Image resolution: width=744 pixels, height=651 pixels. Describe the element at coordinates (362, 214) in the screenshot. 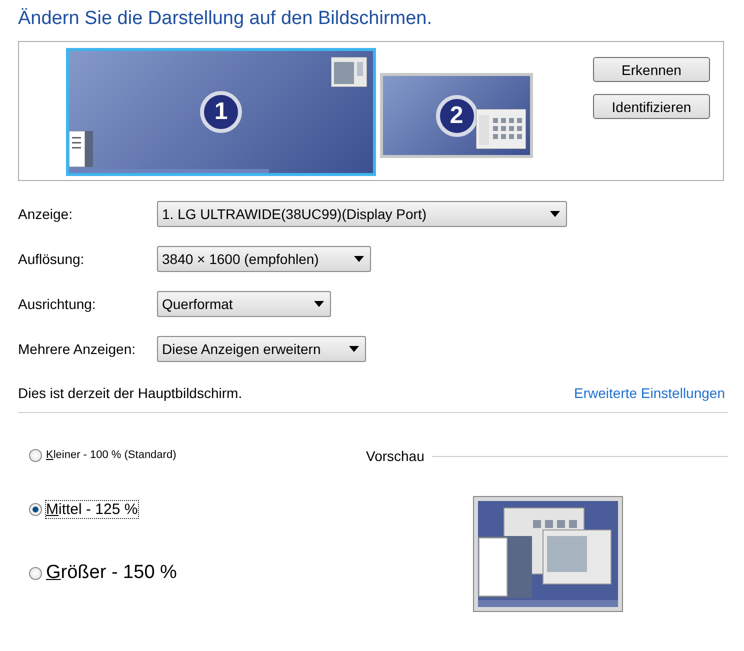

I see `setting-dropdown: 1. LG ULTRAWIDE(38UC99)(Display Port)` at that location.